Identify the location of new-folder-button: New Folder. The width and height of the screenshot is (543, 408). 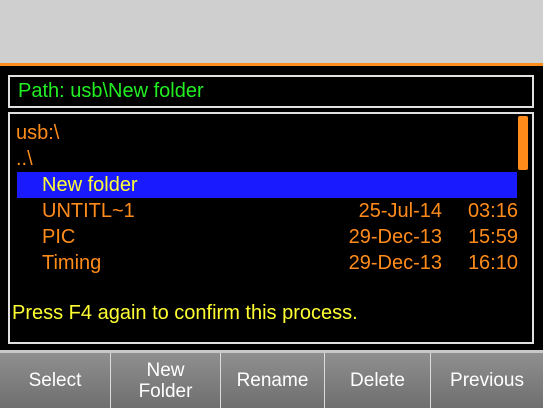
(166, 380).